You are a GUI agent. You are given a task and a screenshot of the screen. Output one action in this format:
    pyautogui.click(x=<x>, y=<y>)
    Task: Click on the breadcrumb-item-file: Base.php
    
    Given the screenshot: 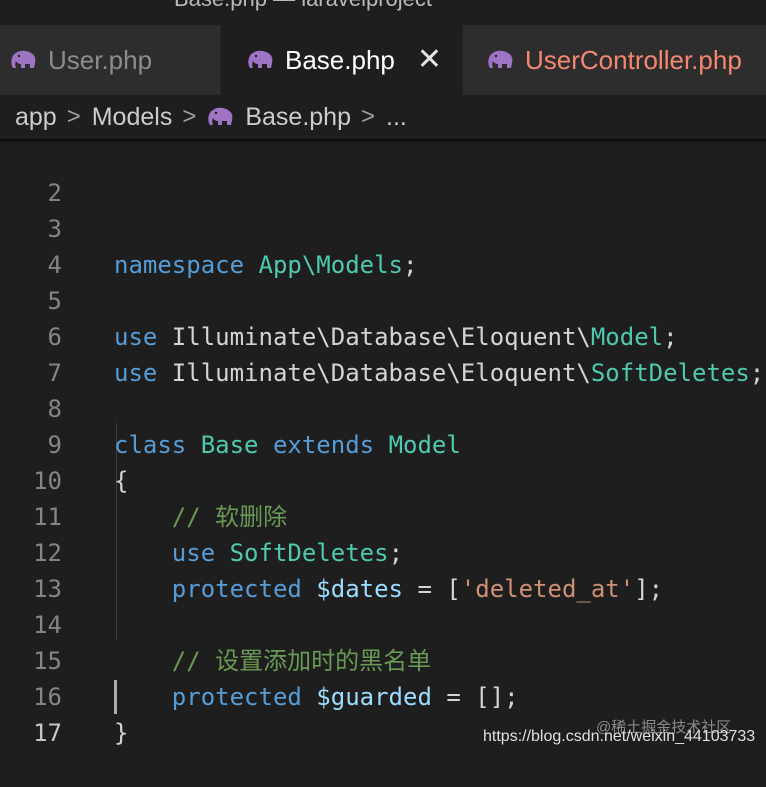 What is the action you would take?
    pyautogui.click(x=298, y=117)
    